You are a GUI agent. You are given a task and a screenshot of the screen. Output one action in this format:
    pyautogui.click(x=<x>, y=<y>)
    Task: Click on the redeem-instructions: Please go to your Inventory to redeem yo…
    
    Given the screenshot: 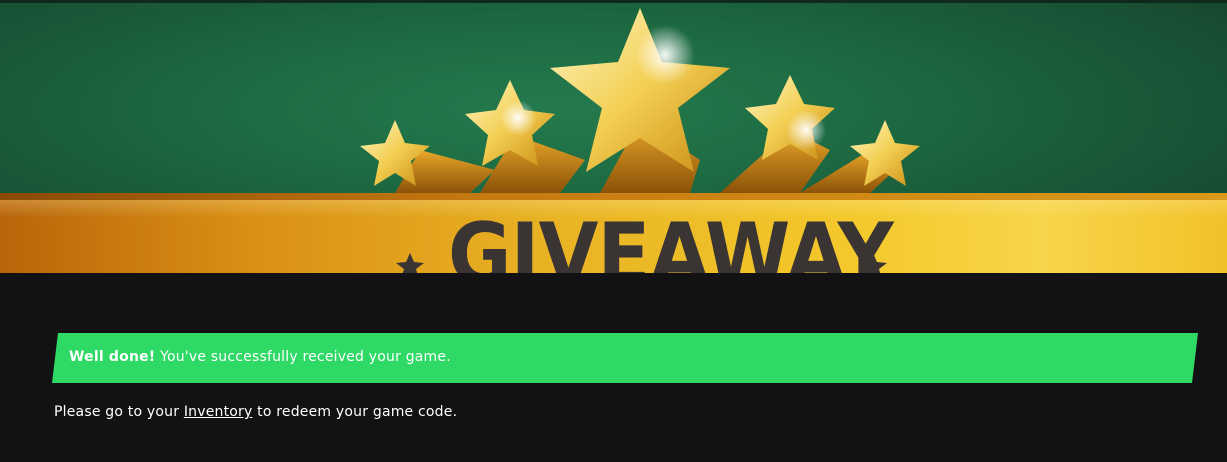 What is the action you would take?
    pyautogui.click(x=255, y=412)
    